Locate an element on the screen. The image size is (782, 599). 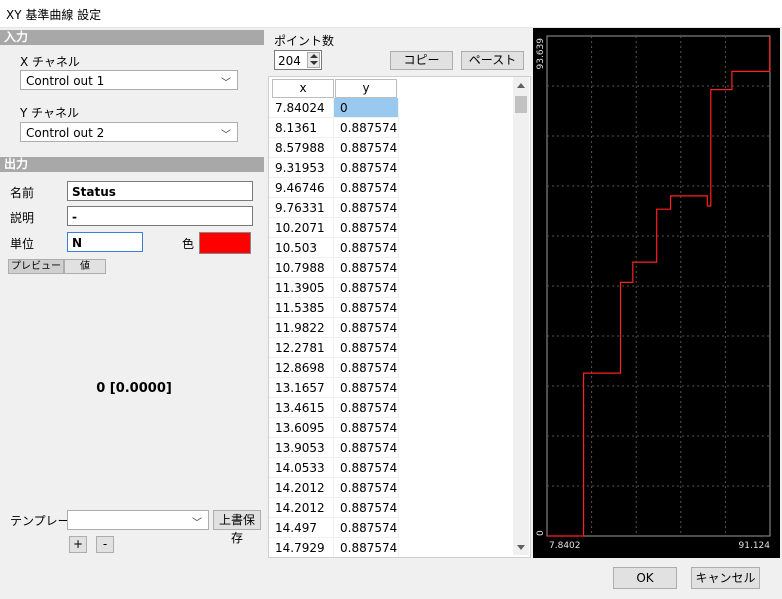
table-row: 13.1657 0.887574 is located at coordinates (391, 388).